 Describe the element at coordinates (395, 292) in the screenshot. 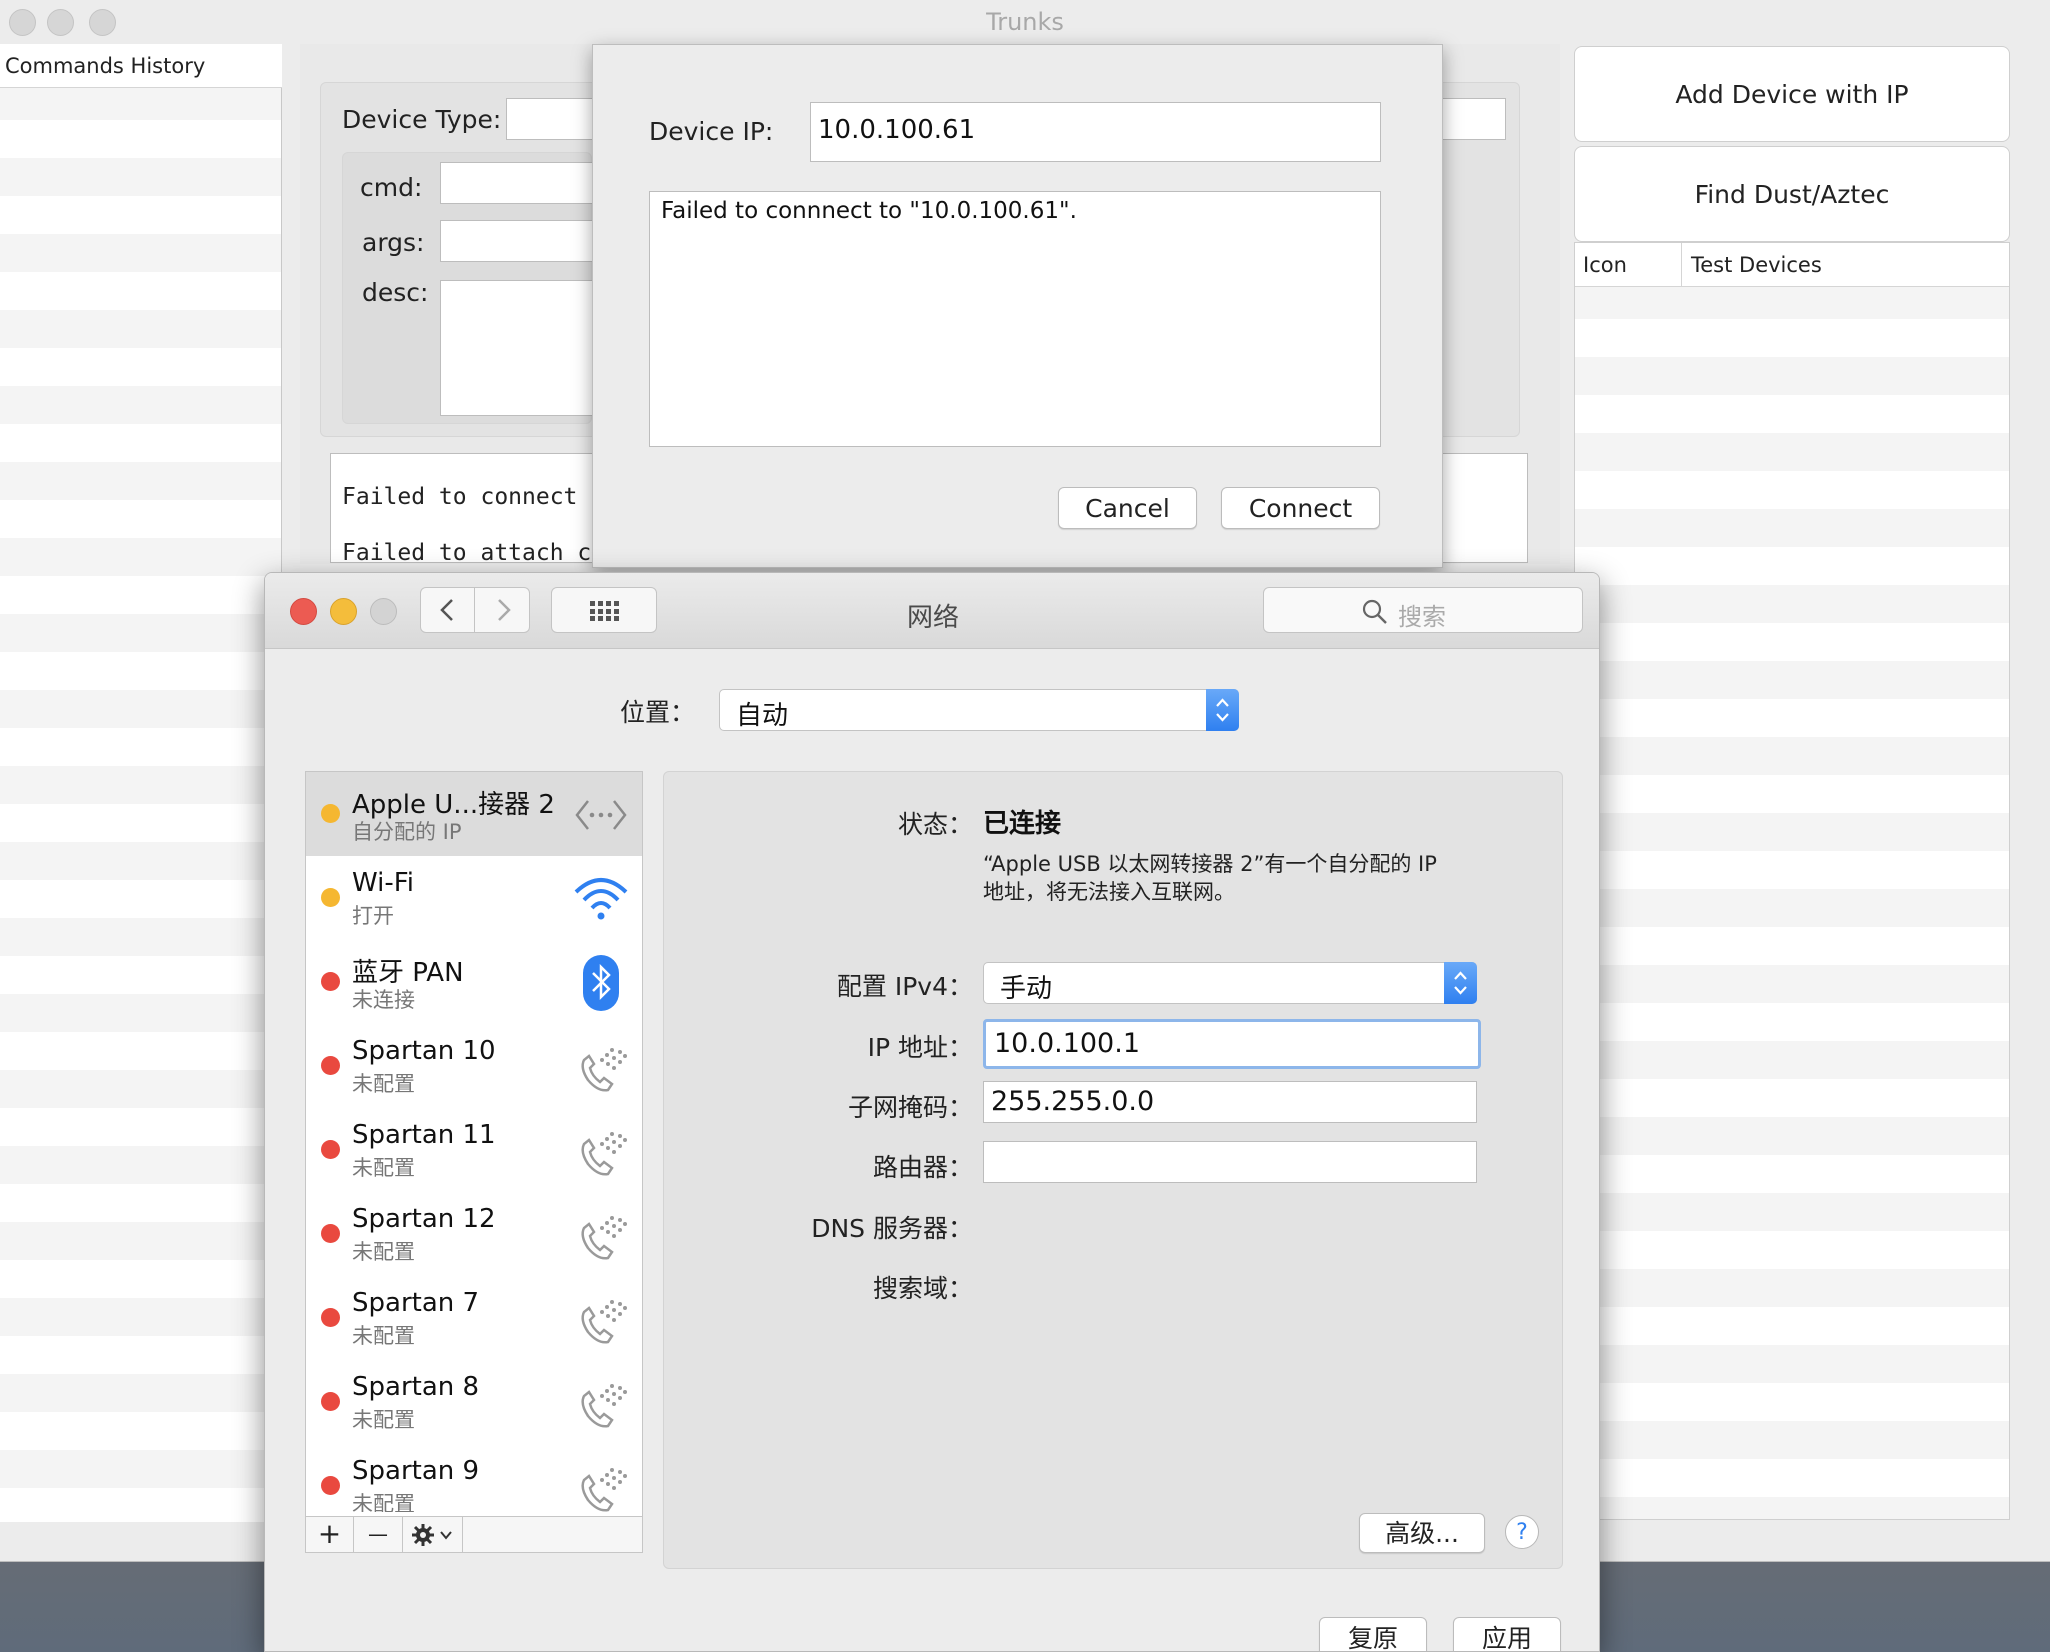

I see `desc-label: desc:` at that location.